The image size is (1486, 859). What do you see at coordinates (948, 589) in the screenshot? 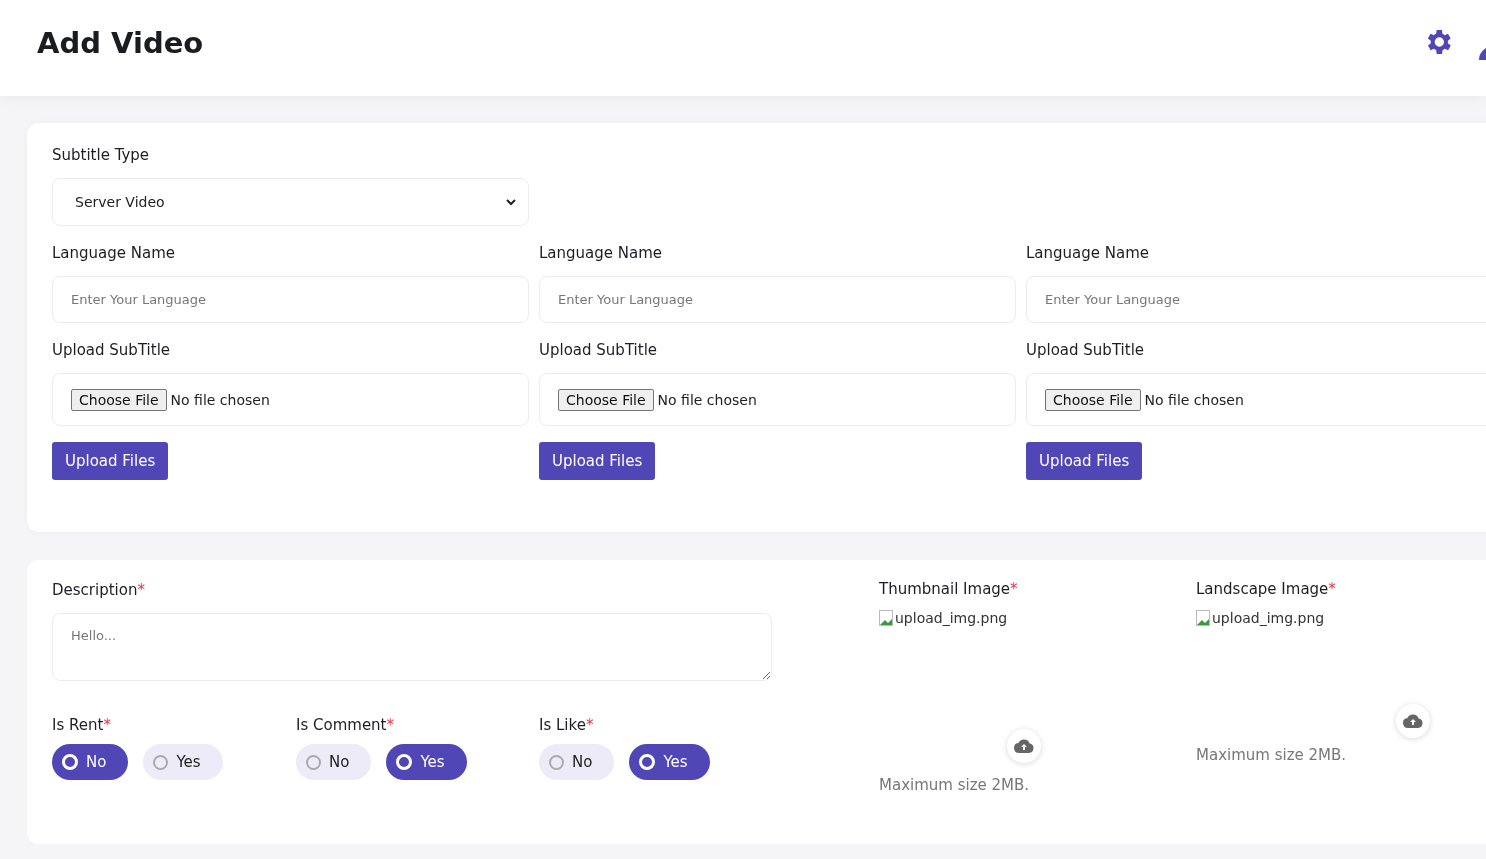
I see `field-label: Thumbnail Image*` at bounding box center [948, 589].